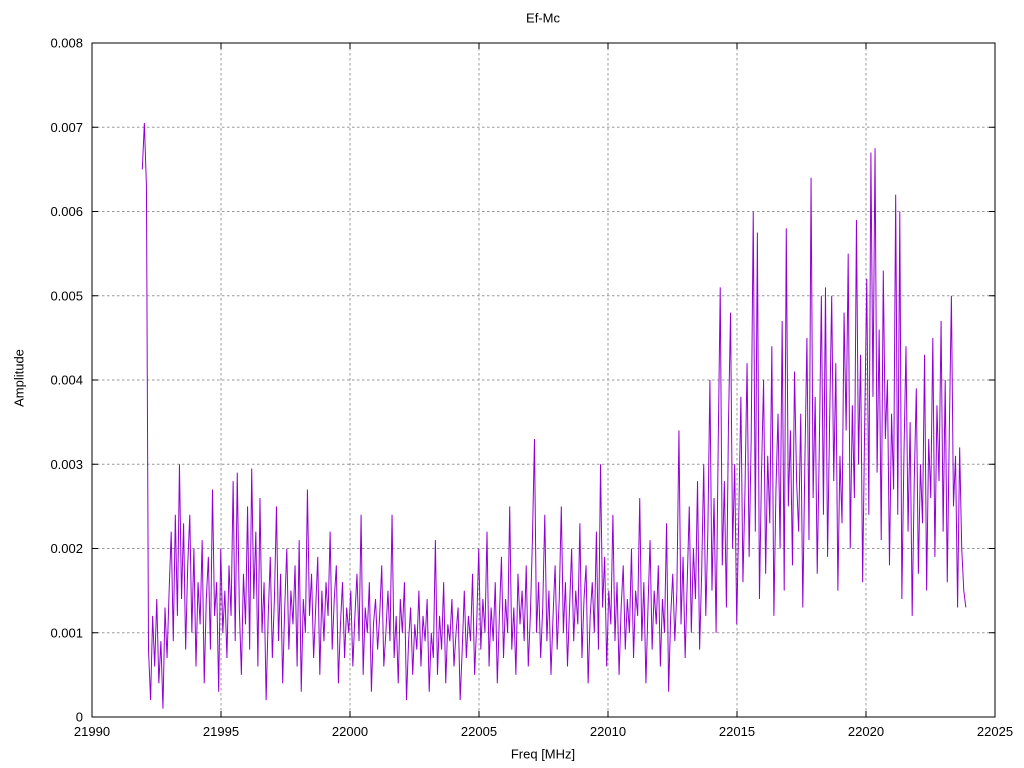 The height and width of the screenshot is (768, 1024). I want to click on x-tick-label: 22025, so click(995, 731).